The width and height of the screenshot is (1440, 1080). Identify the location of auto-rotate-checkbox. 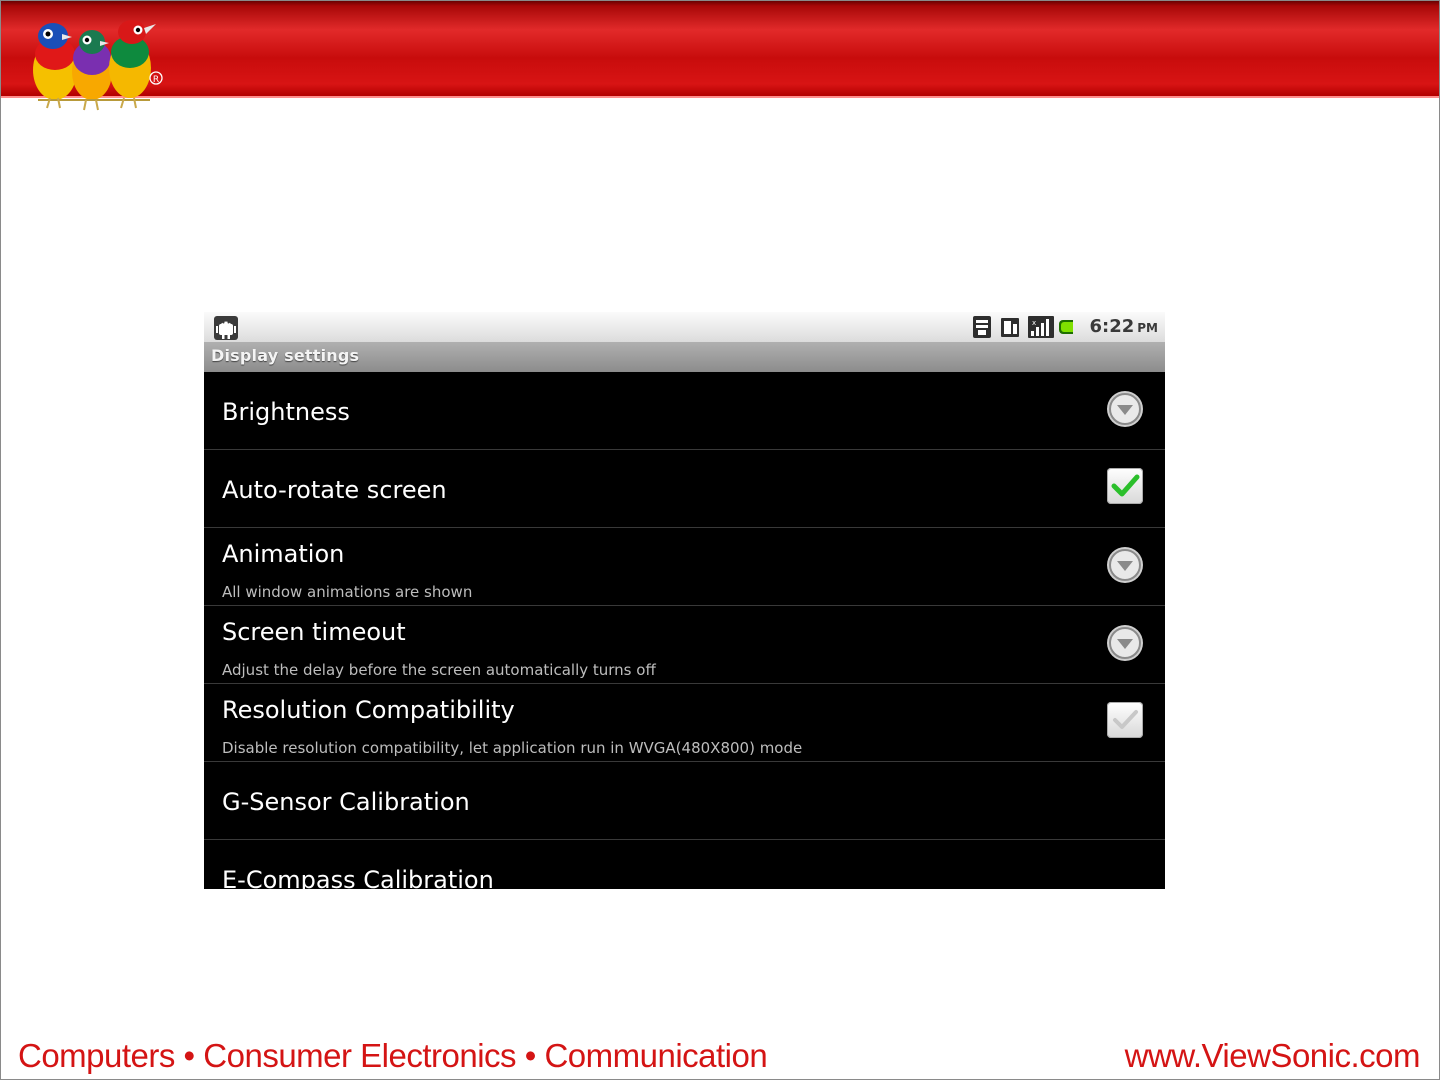
(1125, 486).